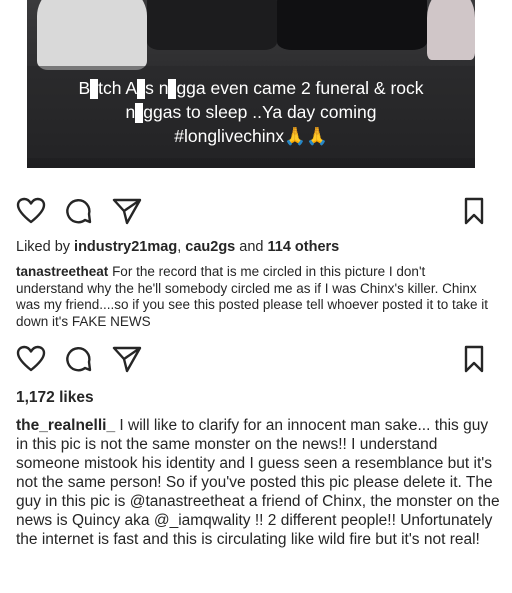 The height and width of the screenshot is (593, 512). I want to click on caption-line-1: Btch As n gga even came 2 funeral & rock, so click(251, 89).